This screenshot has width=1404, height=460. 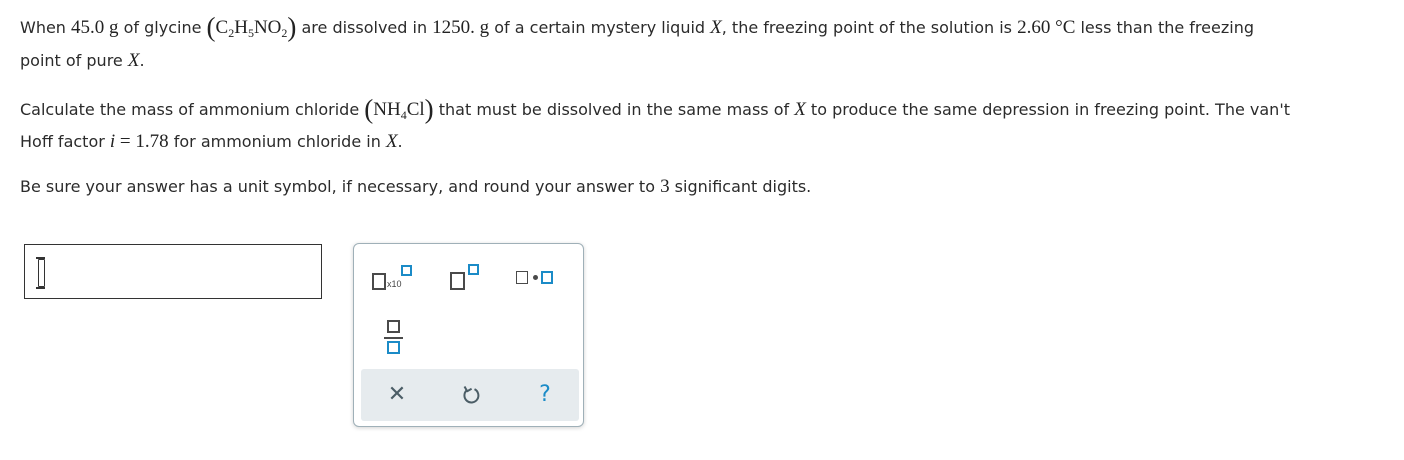 I want to click on glycine-formula: C2H5NO2, so click(x=251, y=28).